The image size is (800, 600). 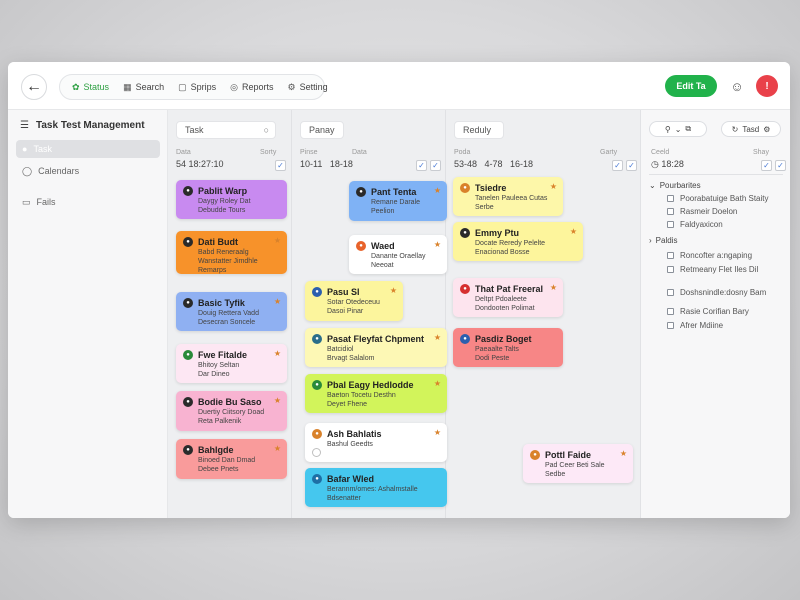 I want to click on column-header-chip: Reduly, so click(x=479, y=130).